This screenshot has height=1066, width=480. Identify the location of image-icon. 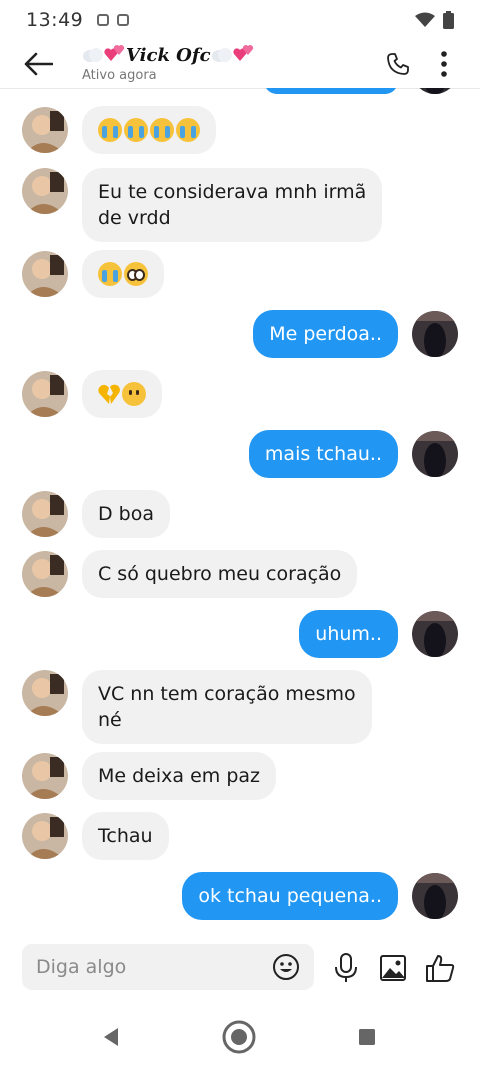
(393, 968).